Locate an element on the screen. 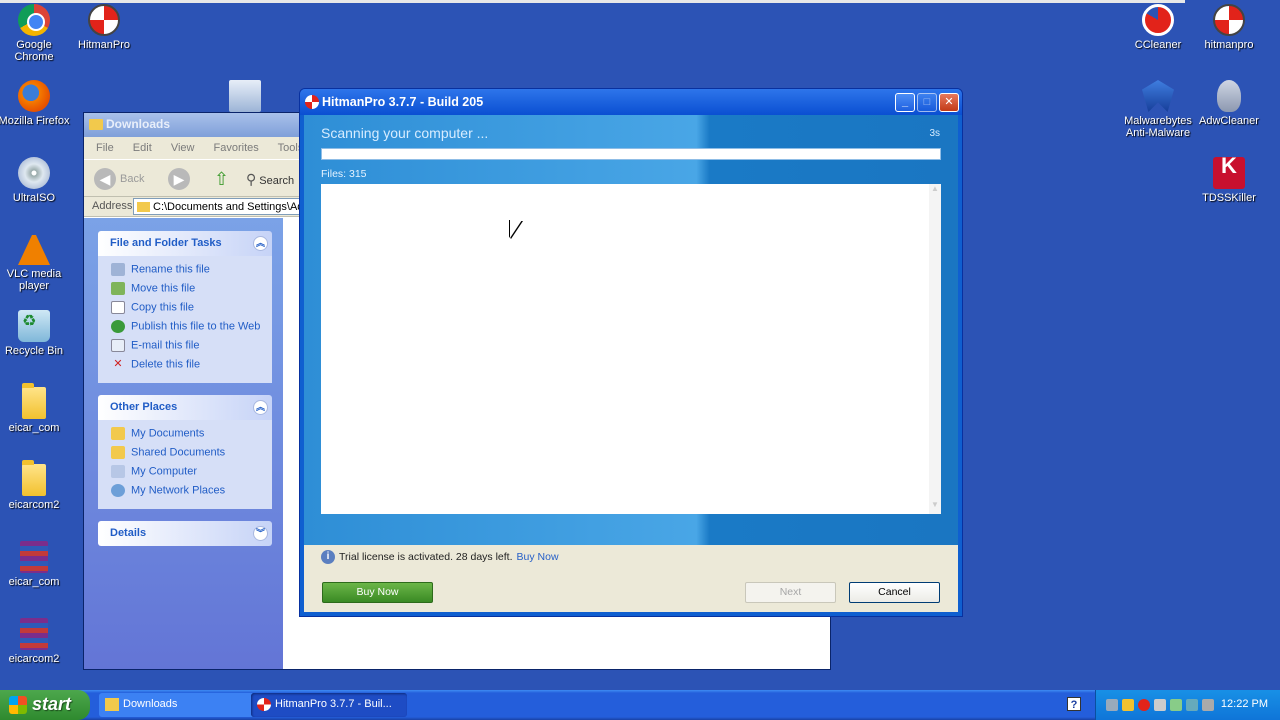 This screenshot has width=1280, height=720. network-icon is located at coordinates (245, 96).